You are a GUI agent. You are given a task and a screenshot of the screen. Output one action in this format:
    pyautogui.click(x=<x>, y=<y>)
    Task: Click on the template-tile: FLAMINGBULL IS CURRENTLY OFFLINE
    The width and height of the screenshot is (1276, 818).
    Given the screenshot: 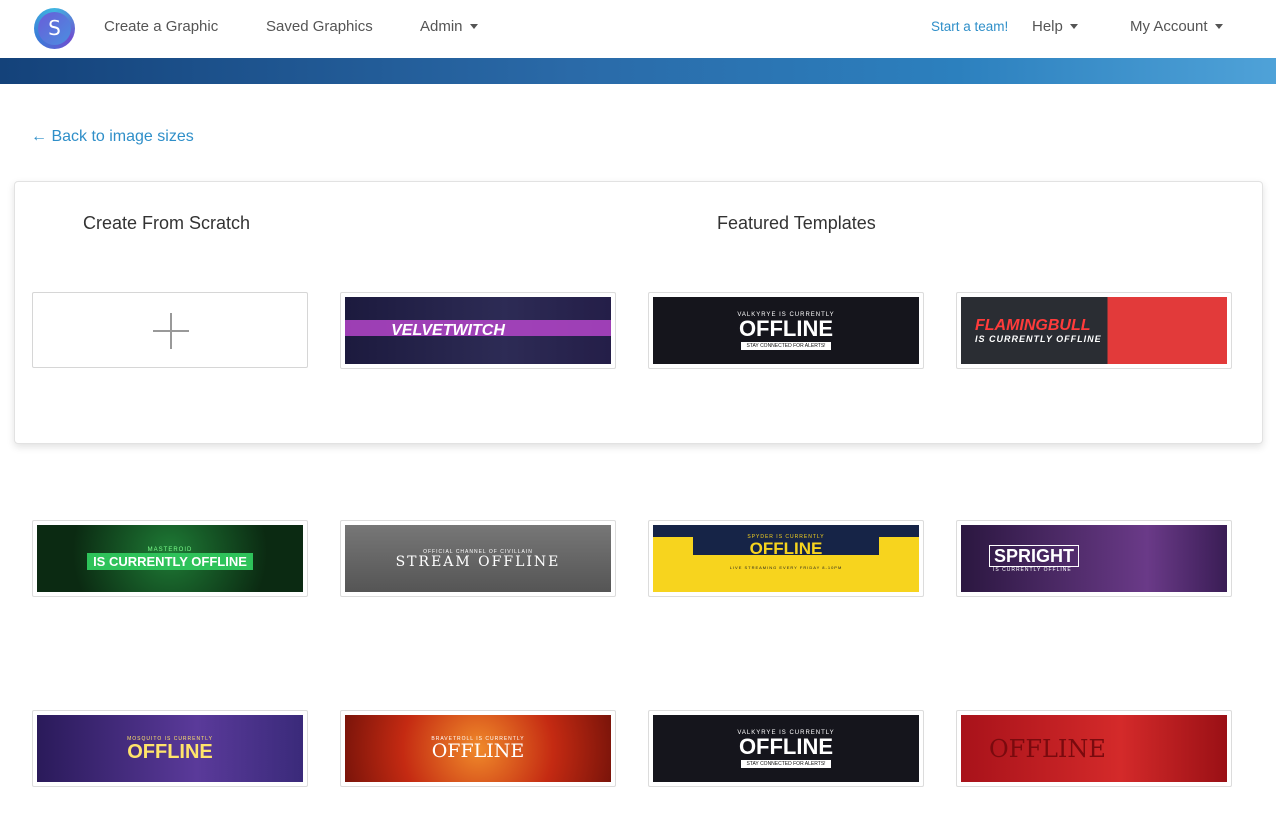 What is the action you would take?
    pyautogui.click(x=1094, y=330)
    